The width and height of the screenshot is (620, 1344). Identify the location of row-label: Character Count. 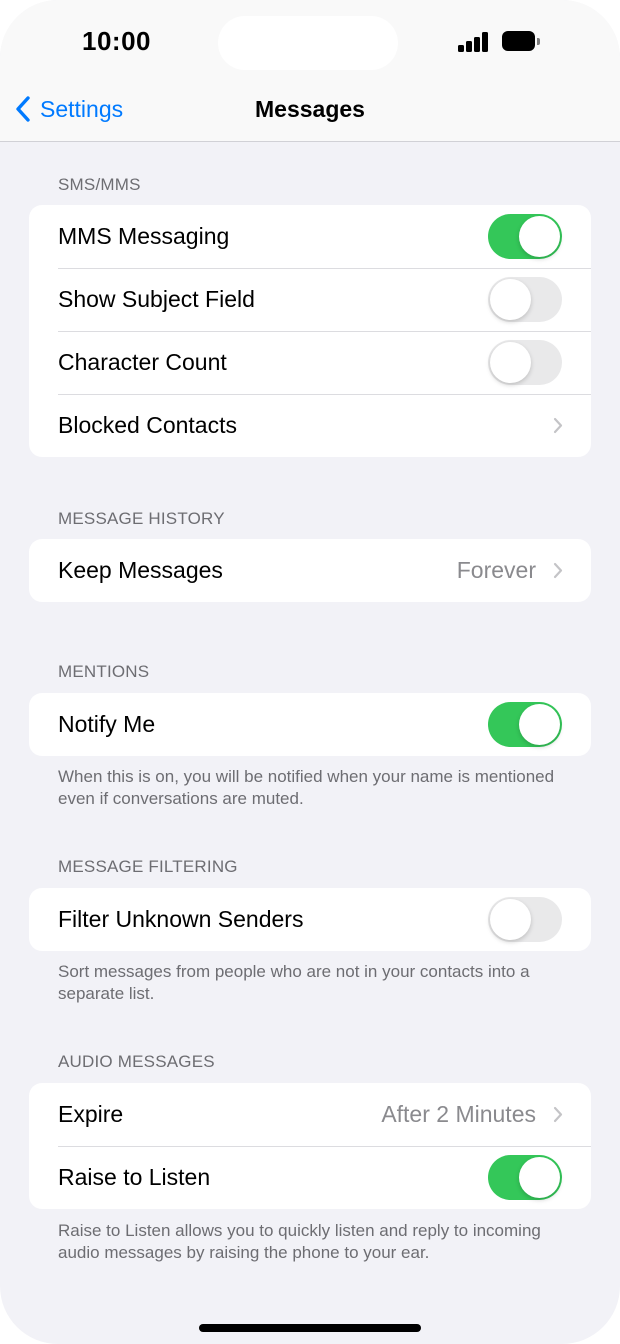
(142, 362).